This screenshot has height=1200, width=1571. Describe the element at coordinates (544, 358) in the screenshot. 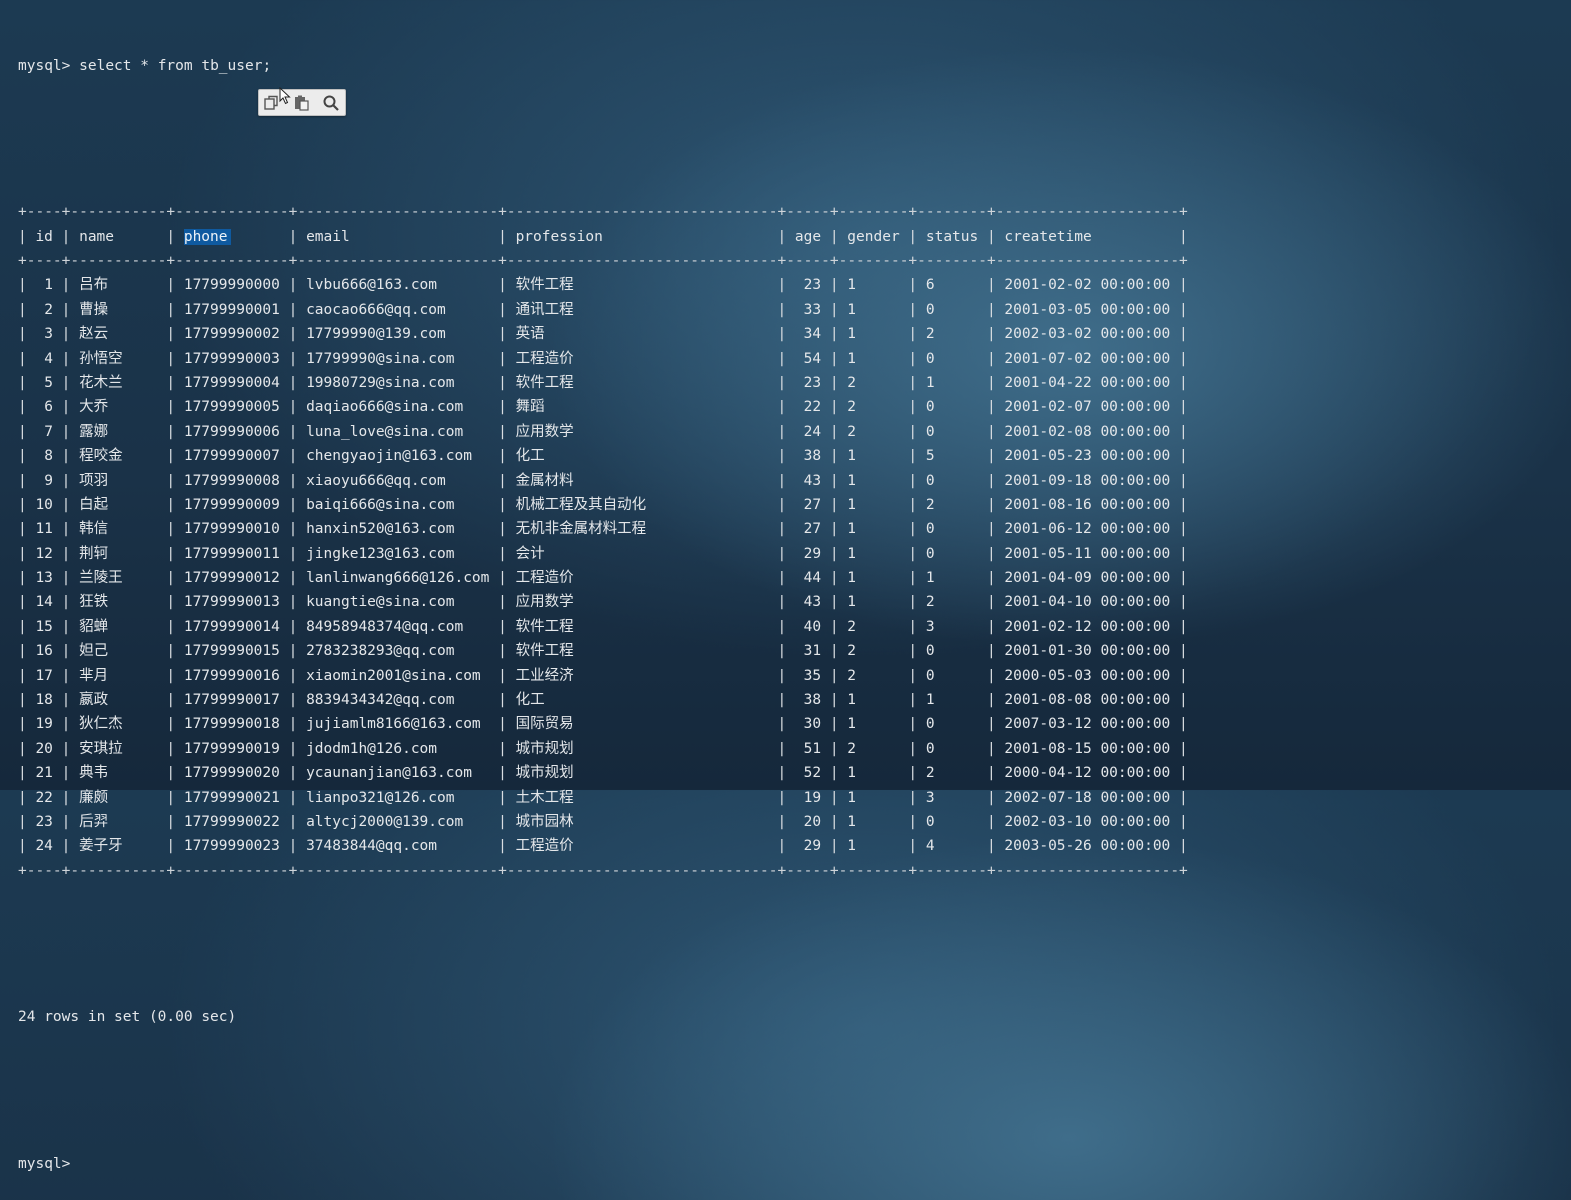

I see `cell-profession: 工程造价` at that location.